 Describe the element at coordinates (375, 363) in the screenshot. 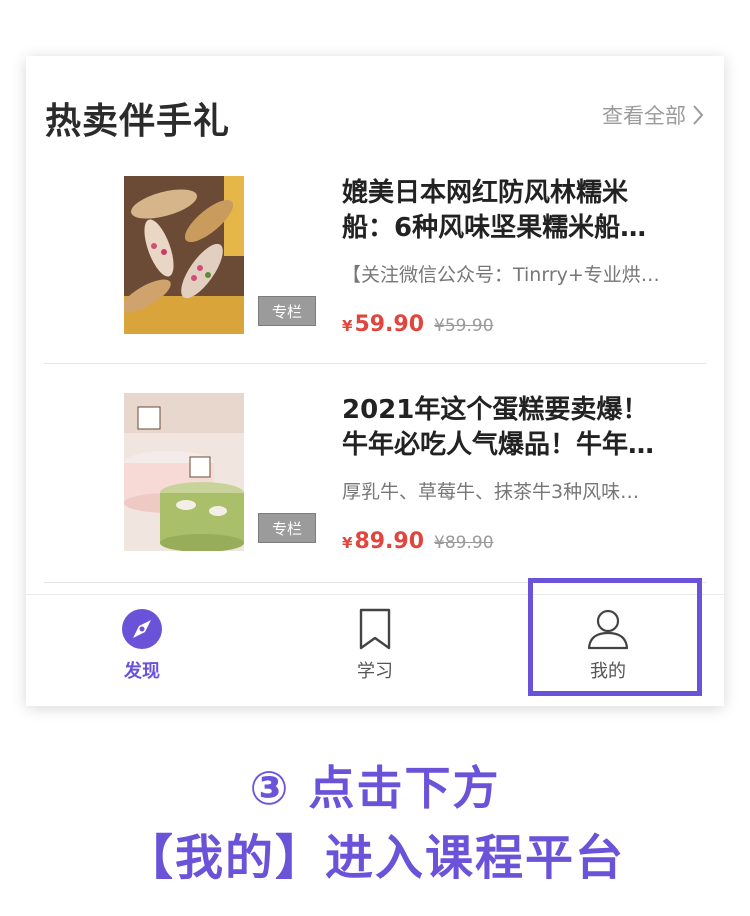

I see `divider` at that location.